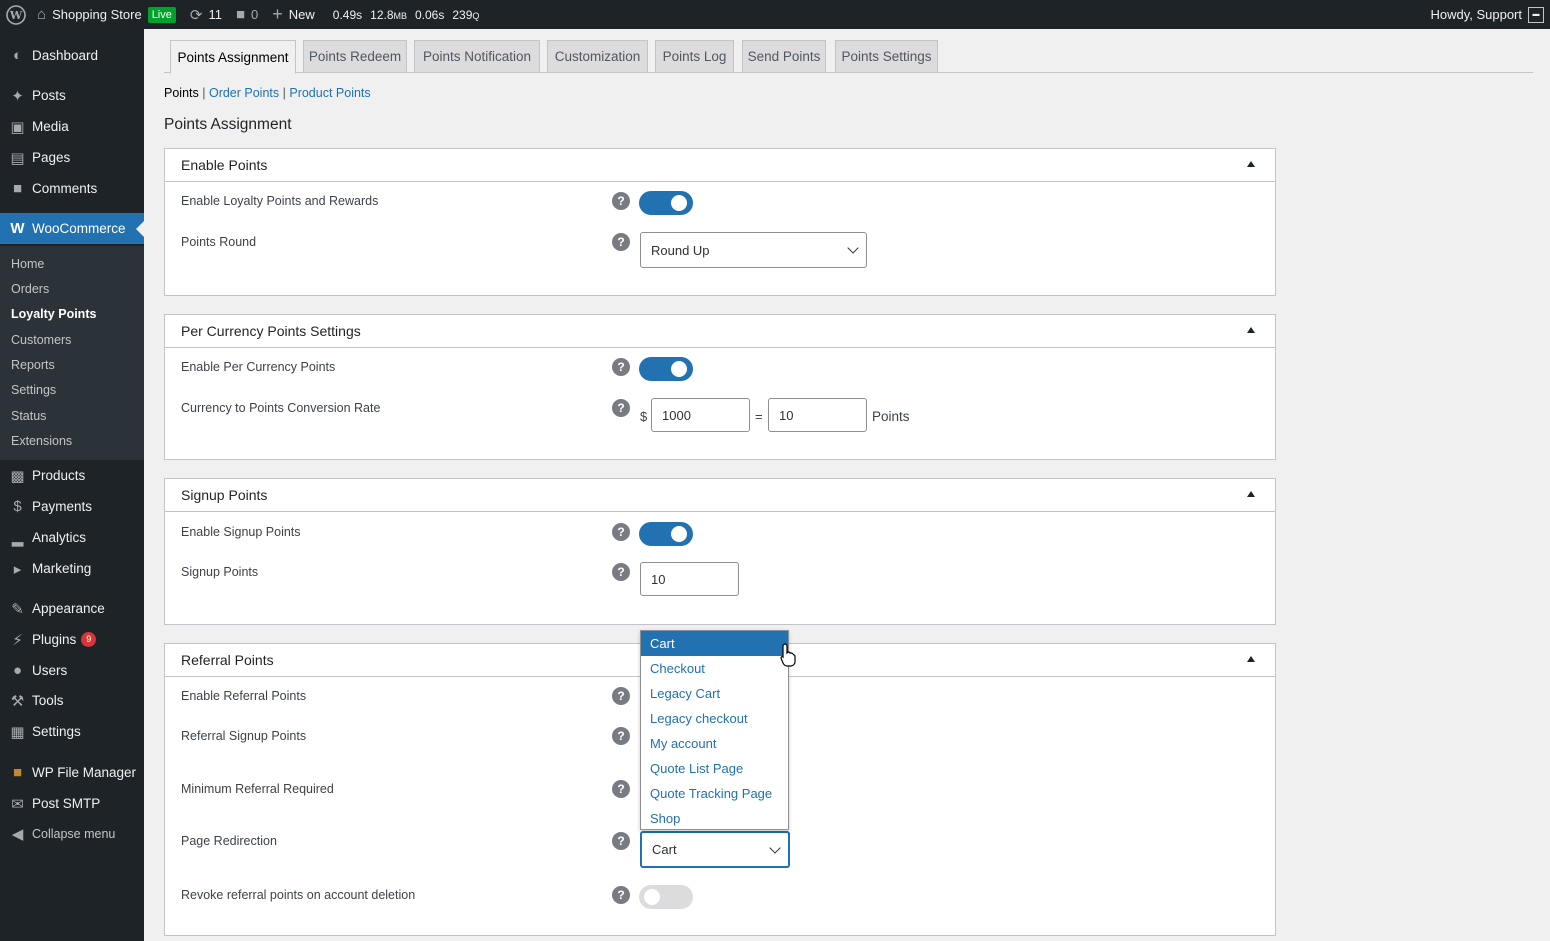 The image size is (1550, 941). I want to click on enable-loyalty-toggle, so click(666, 203).